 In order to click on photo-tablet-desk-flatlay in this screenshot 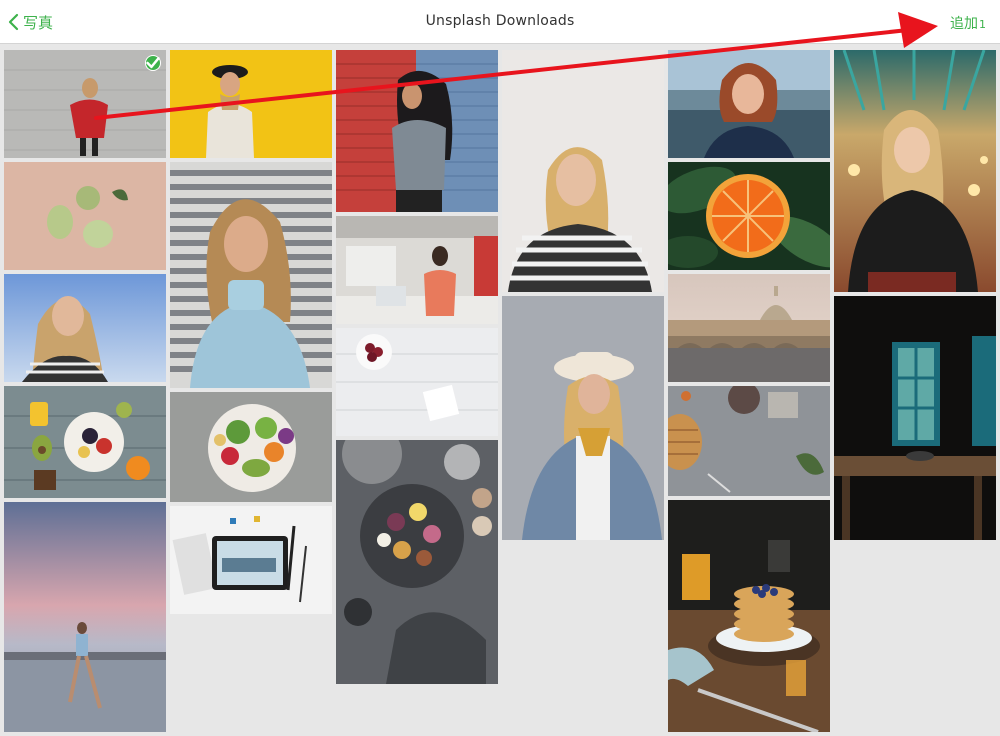, I will do `click(251, 560)`.